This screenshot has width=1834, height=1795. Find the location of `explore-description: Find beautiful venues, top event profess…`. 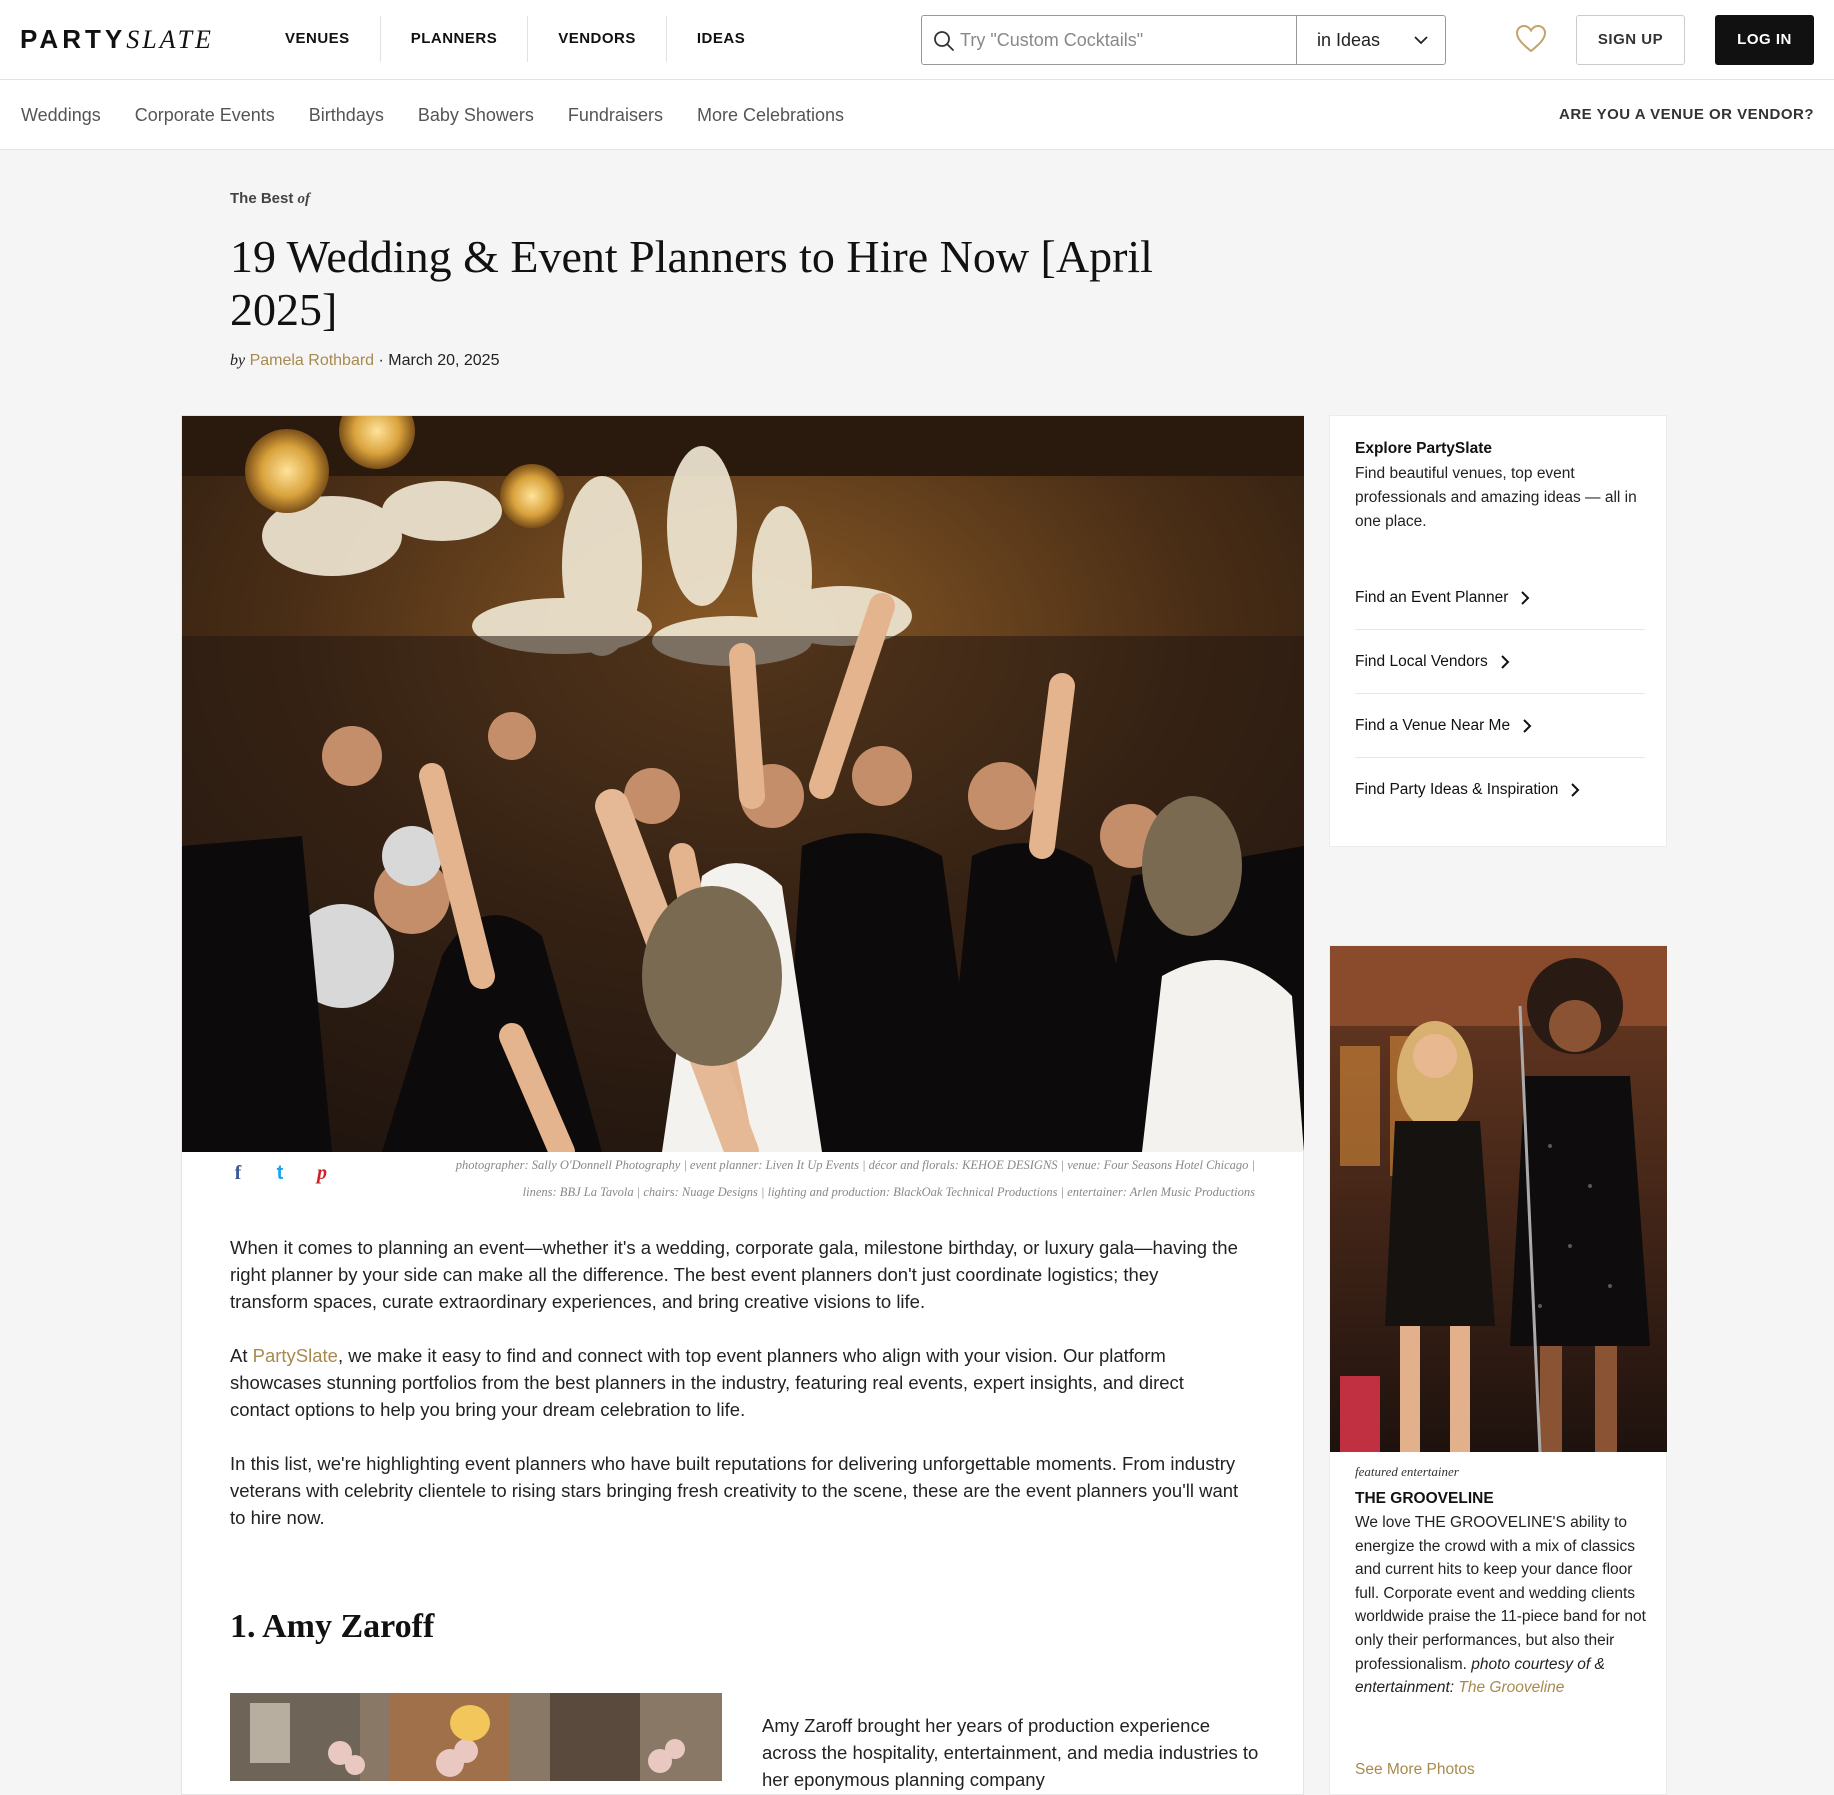

explore-description: Find beautiful venues, top event profess… is located at coordinates (1496, 497).